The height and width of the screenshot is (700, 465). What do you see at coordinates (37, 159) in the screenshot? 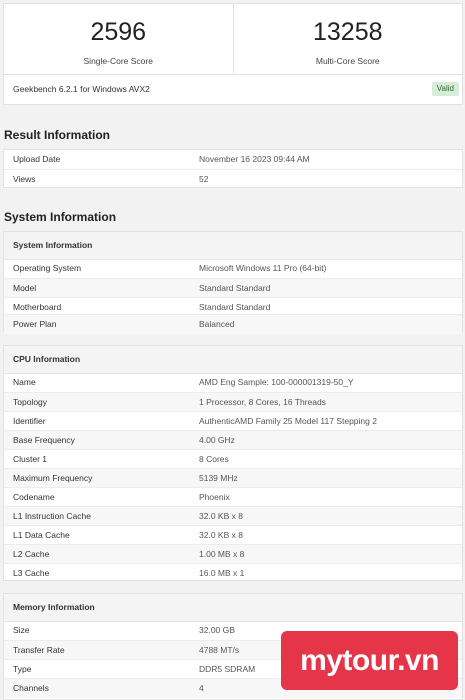
I see `row-key: Upload Date` at bounding box center [37, 159].